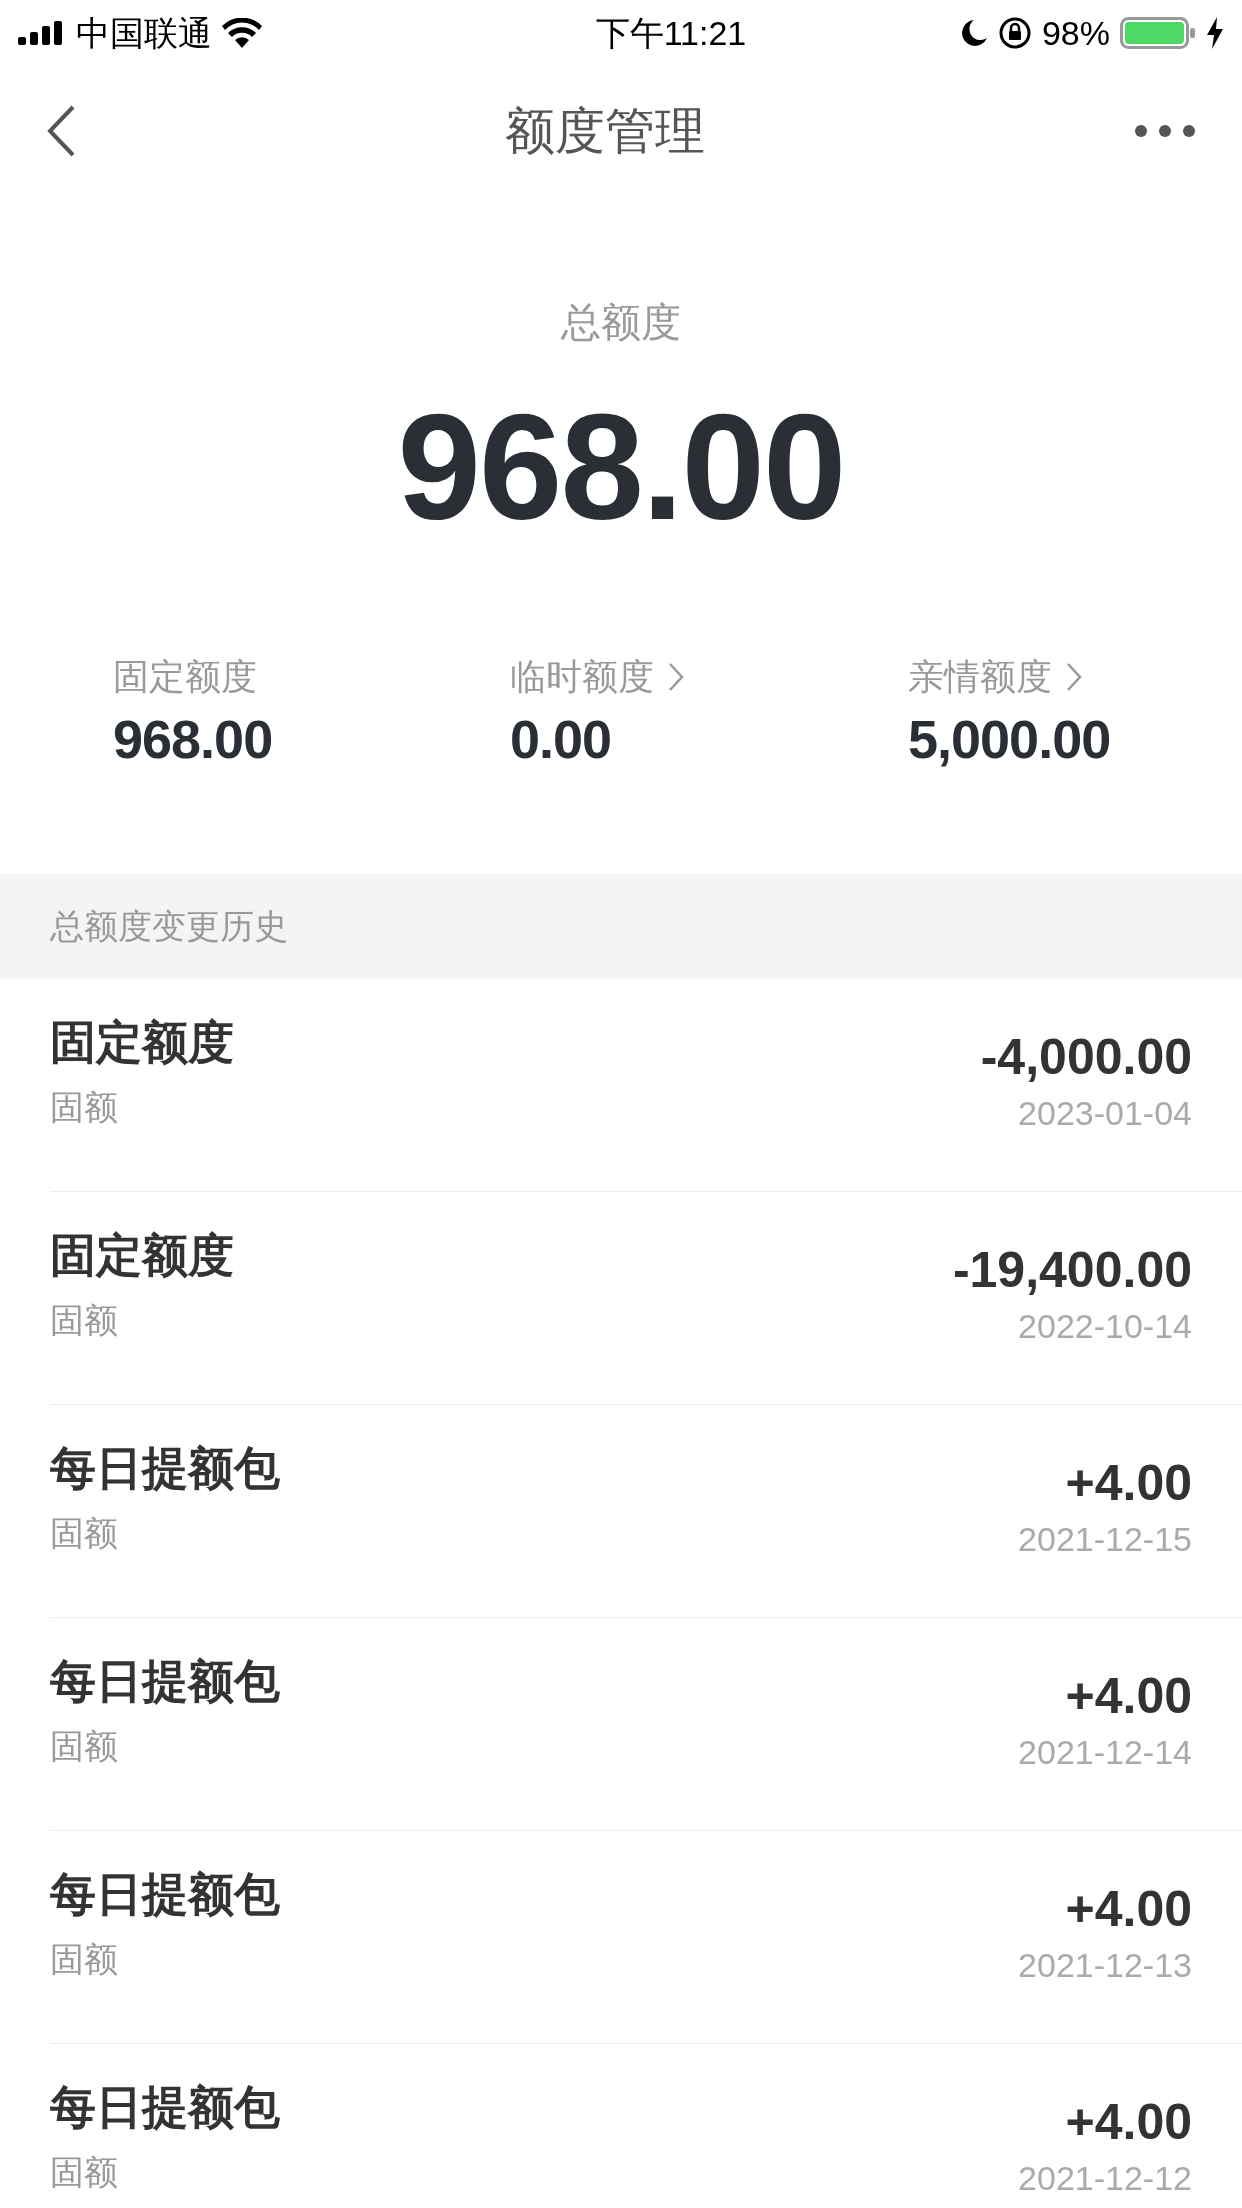  What do you see at coordinates (1105, 1752) in the screenshot?
I see `entry-date: 2021-12-14` at bounding box center [1105, 1752].